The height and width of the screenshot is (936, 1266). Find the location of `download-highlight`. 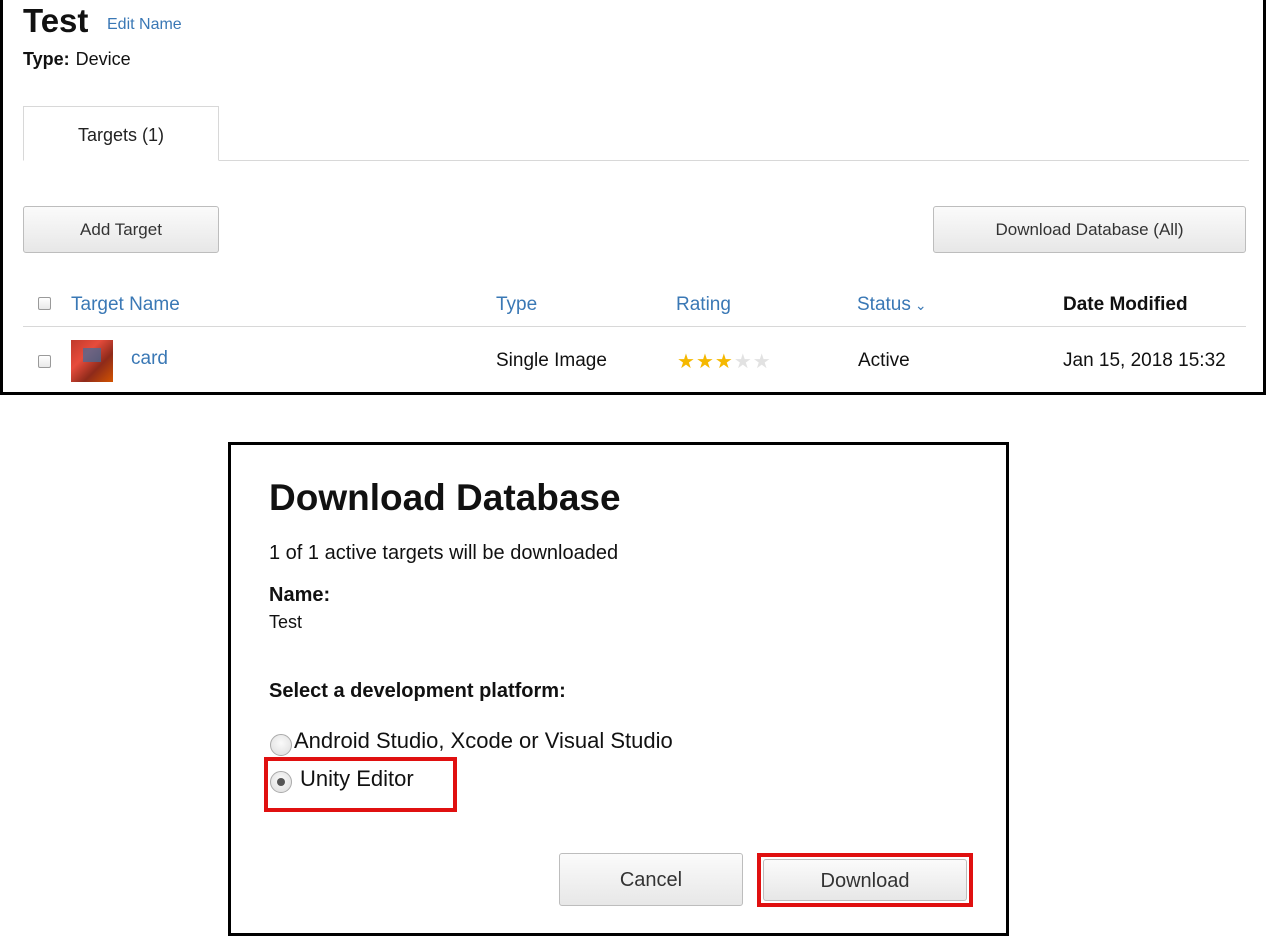

download-highlight is located at coordinates (865, 880).